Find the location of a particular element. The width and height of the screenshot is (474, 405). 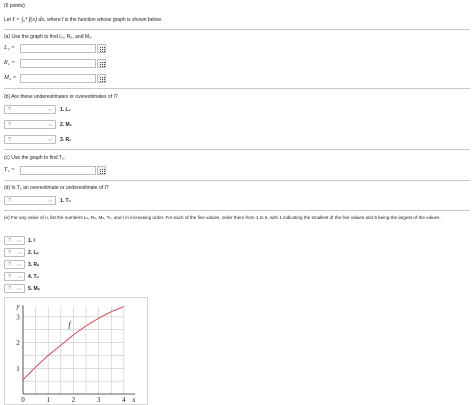

l2-keypad-icon is located at coordinates (101, 48).